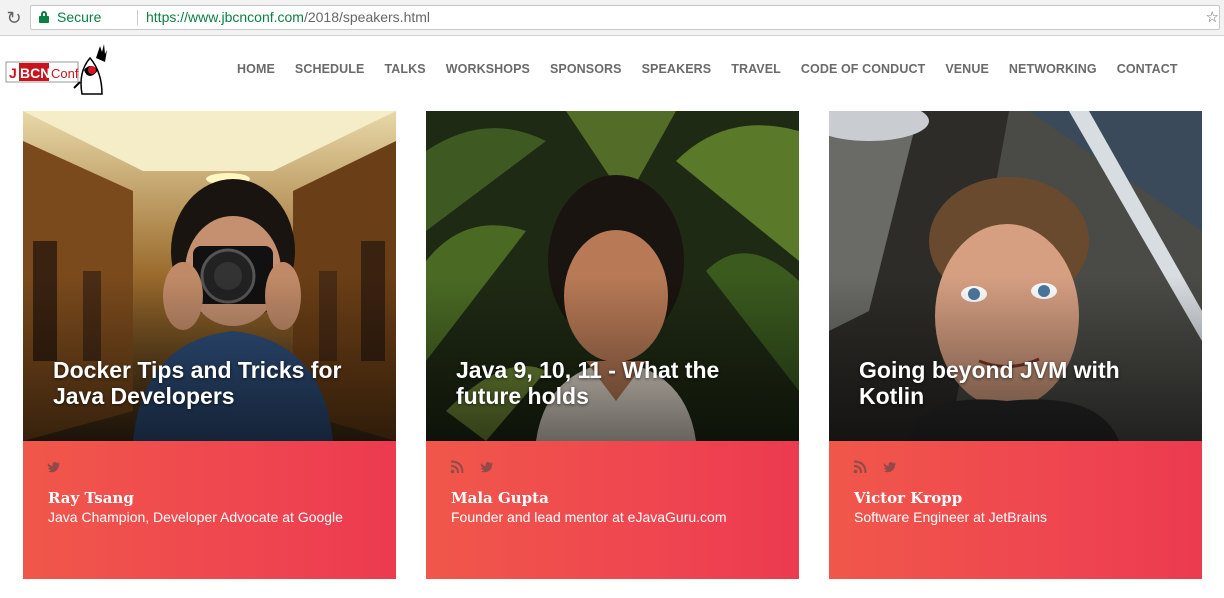 The image size is (1224, 598). I want to click on logo-bcn: BCN, so click(35, 73).